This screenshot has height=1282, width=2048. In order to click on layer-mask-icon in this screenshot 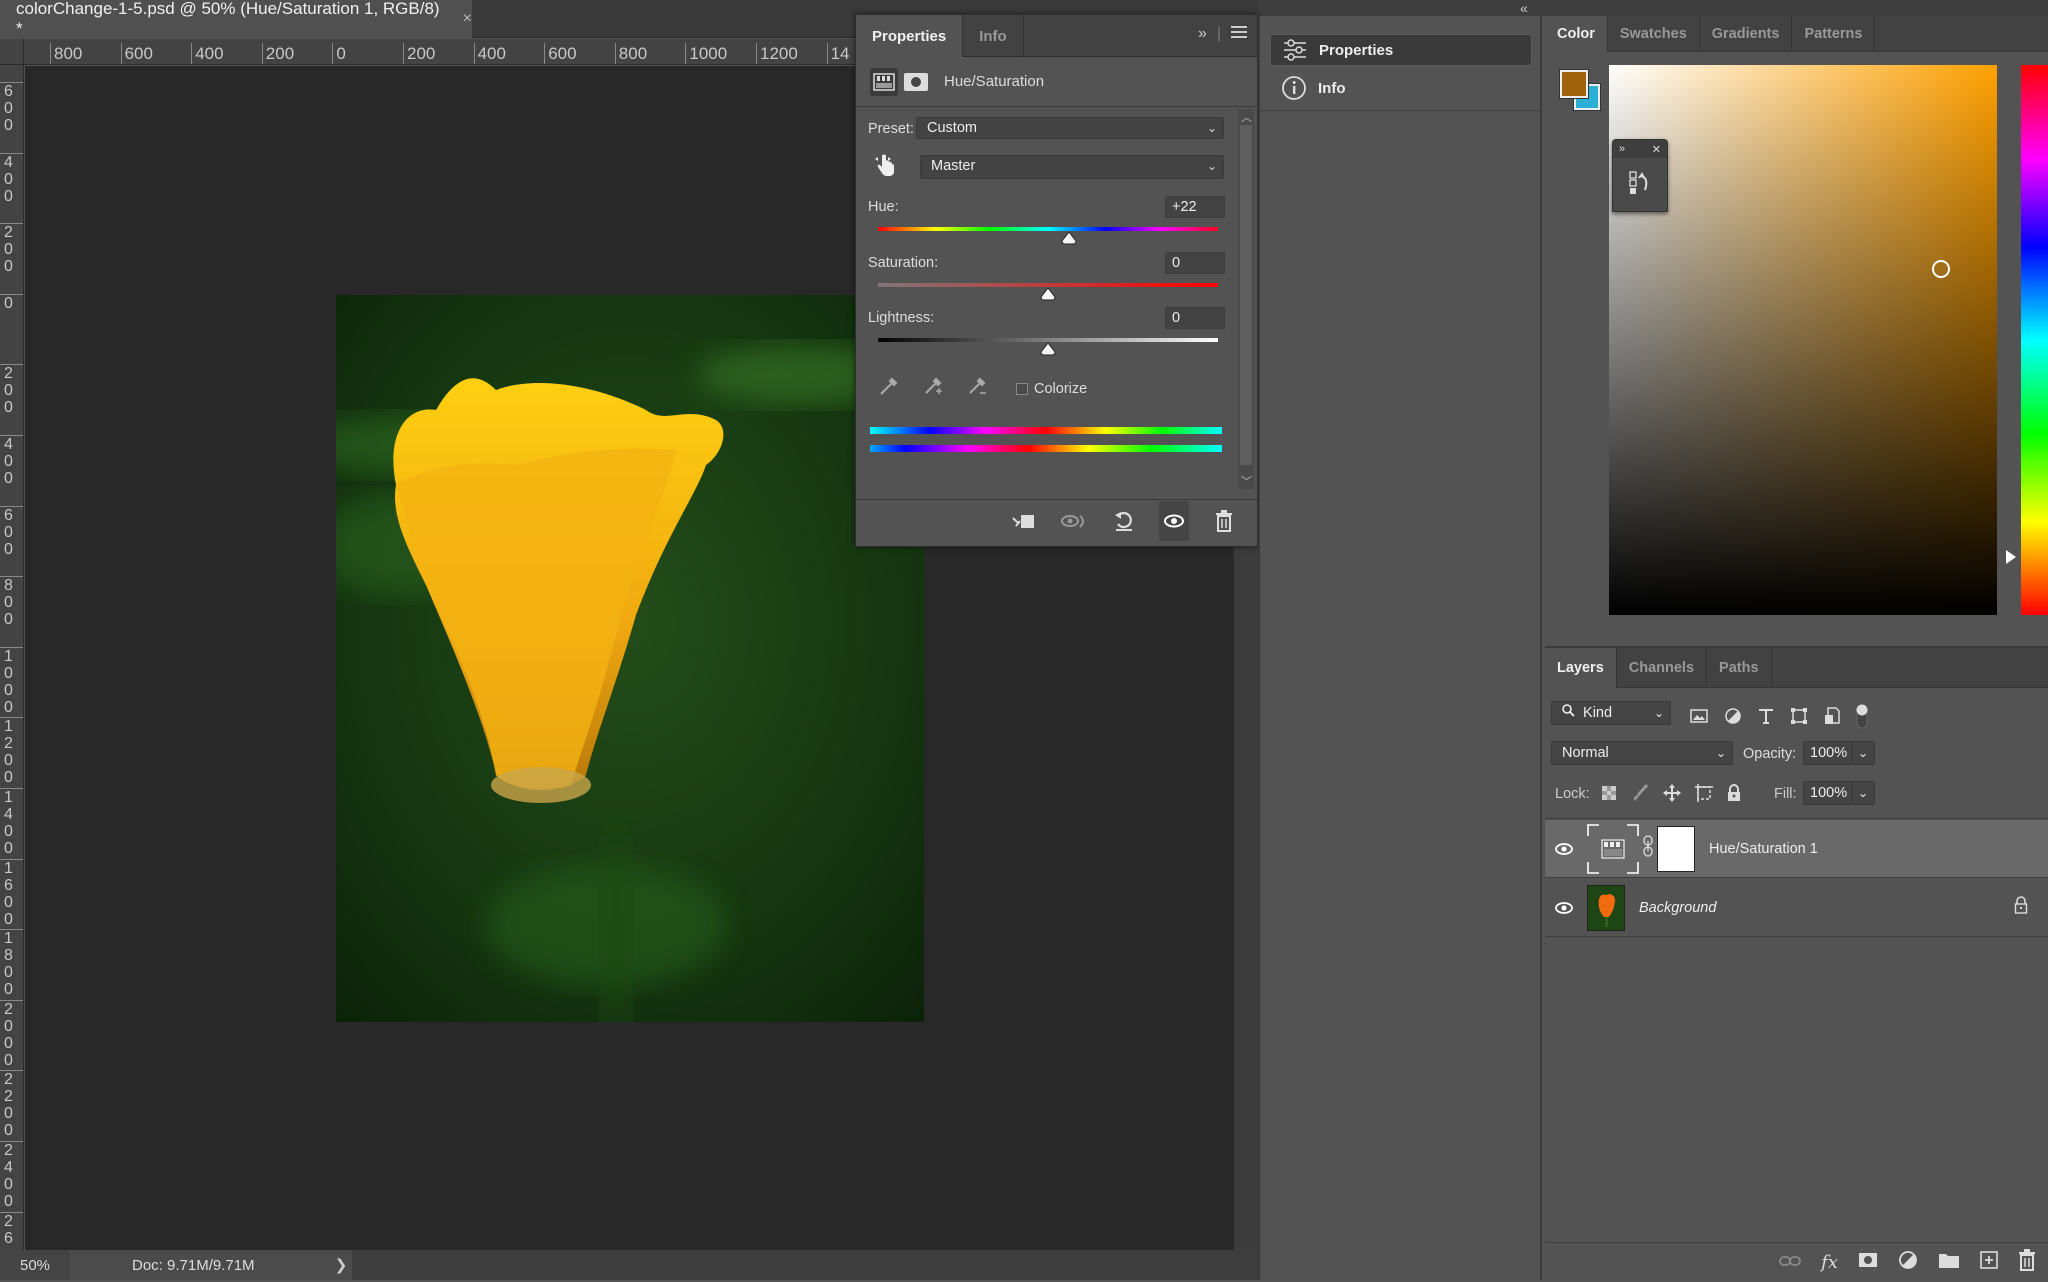, I will do `click(916, 81)`.